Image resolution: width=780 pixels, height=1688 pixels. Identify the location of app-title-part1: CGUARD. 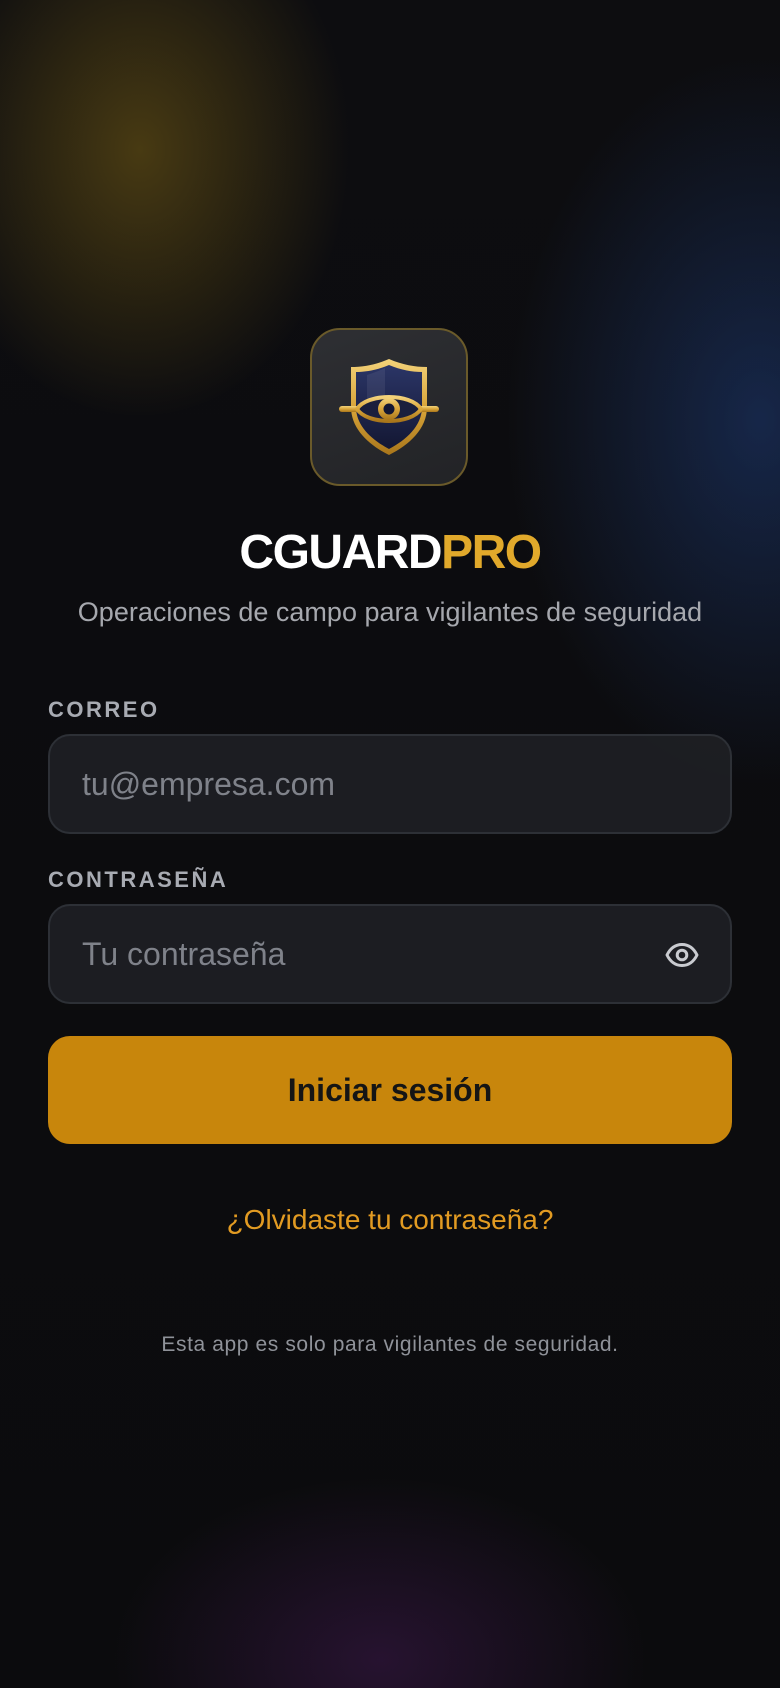
(340, 552).